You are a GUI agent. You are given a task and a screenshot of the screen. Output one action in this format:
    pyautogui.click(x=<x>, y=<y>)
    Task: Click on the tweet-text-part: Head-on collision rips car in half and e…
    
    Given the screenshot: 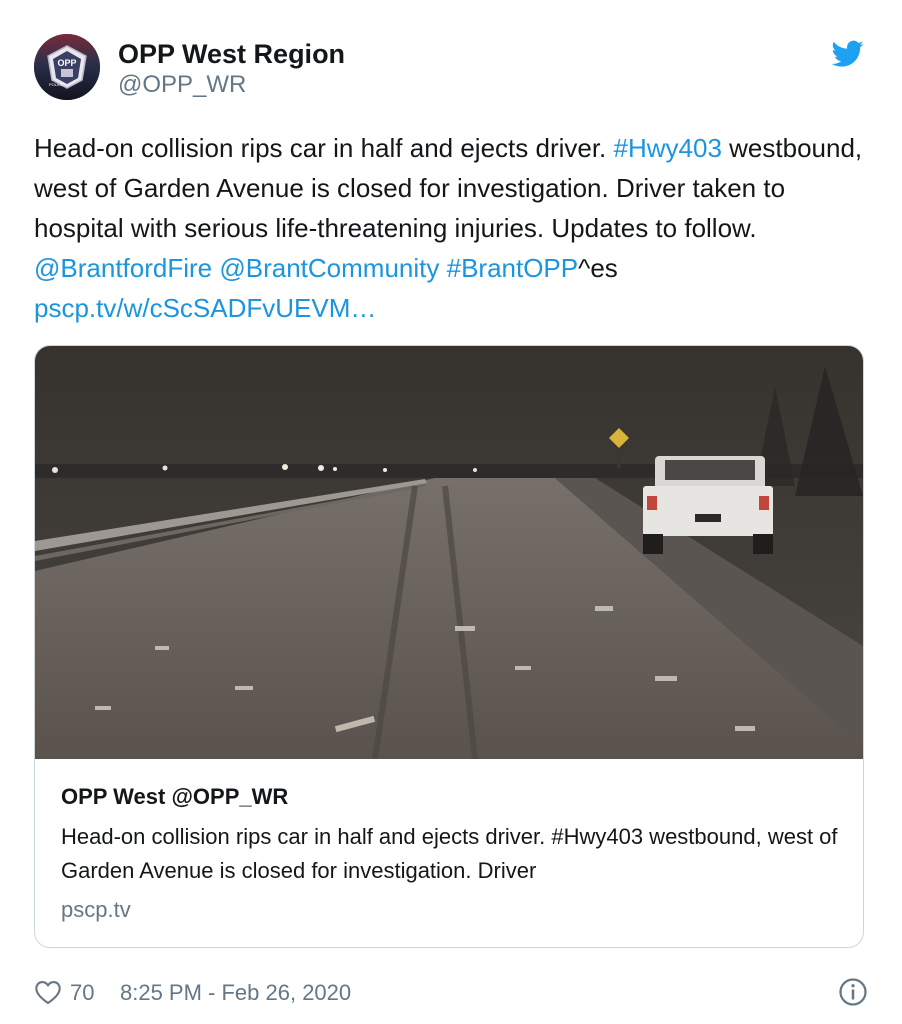 What is the action you would take?
    pyautogui.click(x=324, y=148)
    